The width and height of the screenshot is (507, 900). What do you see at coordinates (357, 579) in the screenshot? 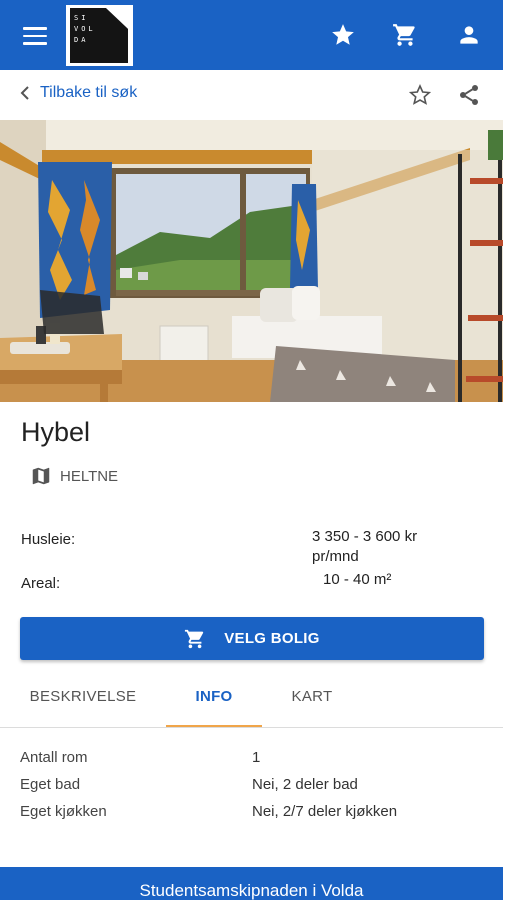
I see `area-value: 10 - 40 m²` at bounding box center [357, 579].